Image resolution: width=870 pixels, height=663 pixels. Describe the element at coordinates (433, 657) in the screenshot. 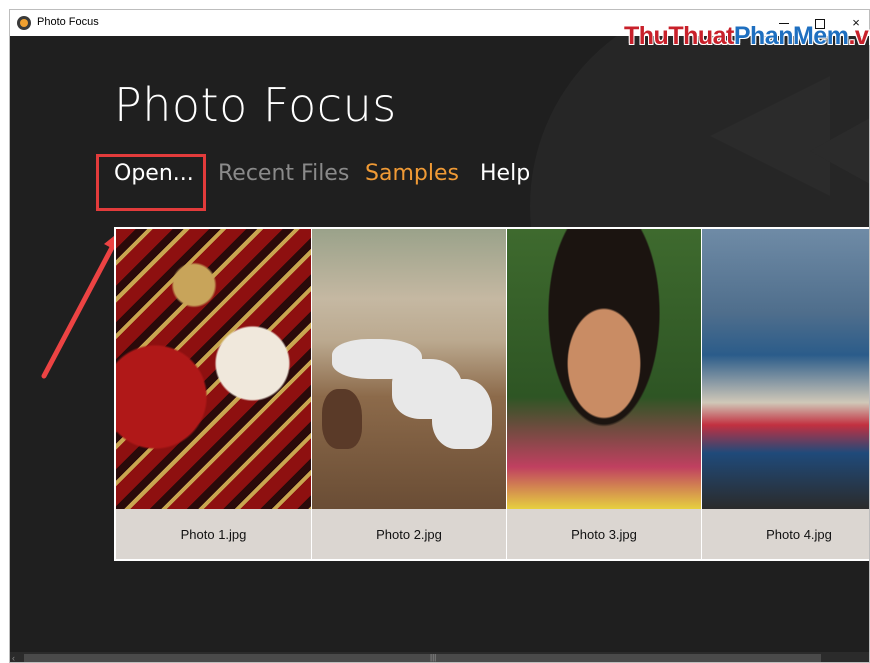

I see `grip-icon: |||` at that location.